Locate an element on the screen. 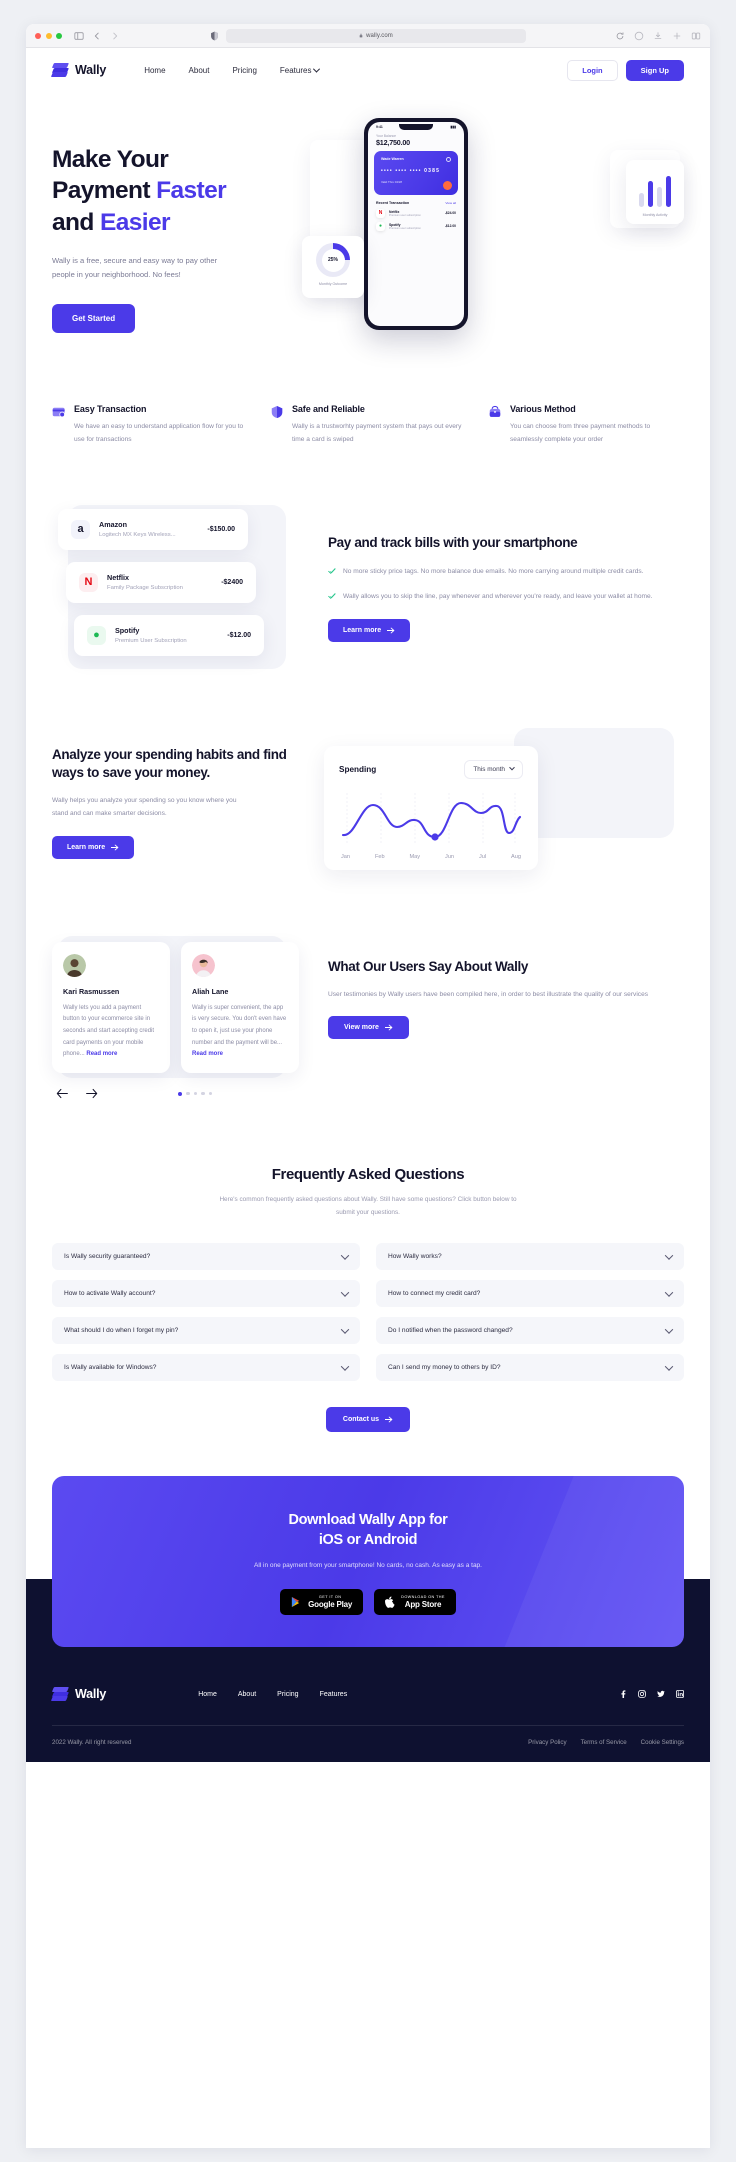  download-icon is located at coordinates (658, 36).